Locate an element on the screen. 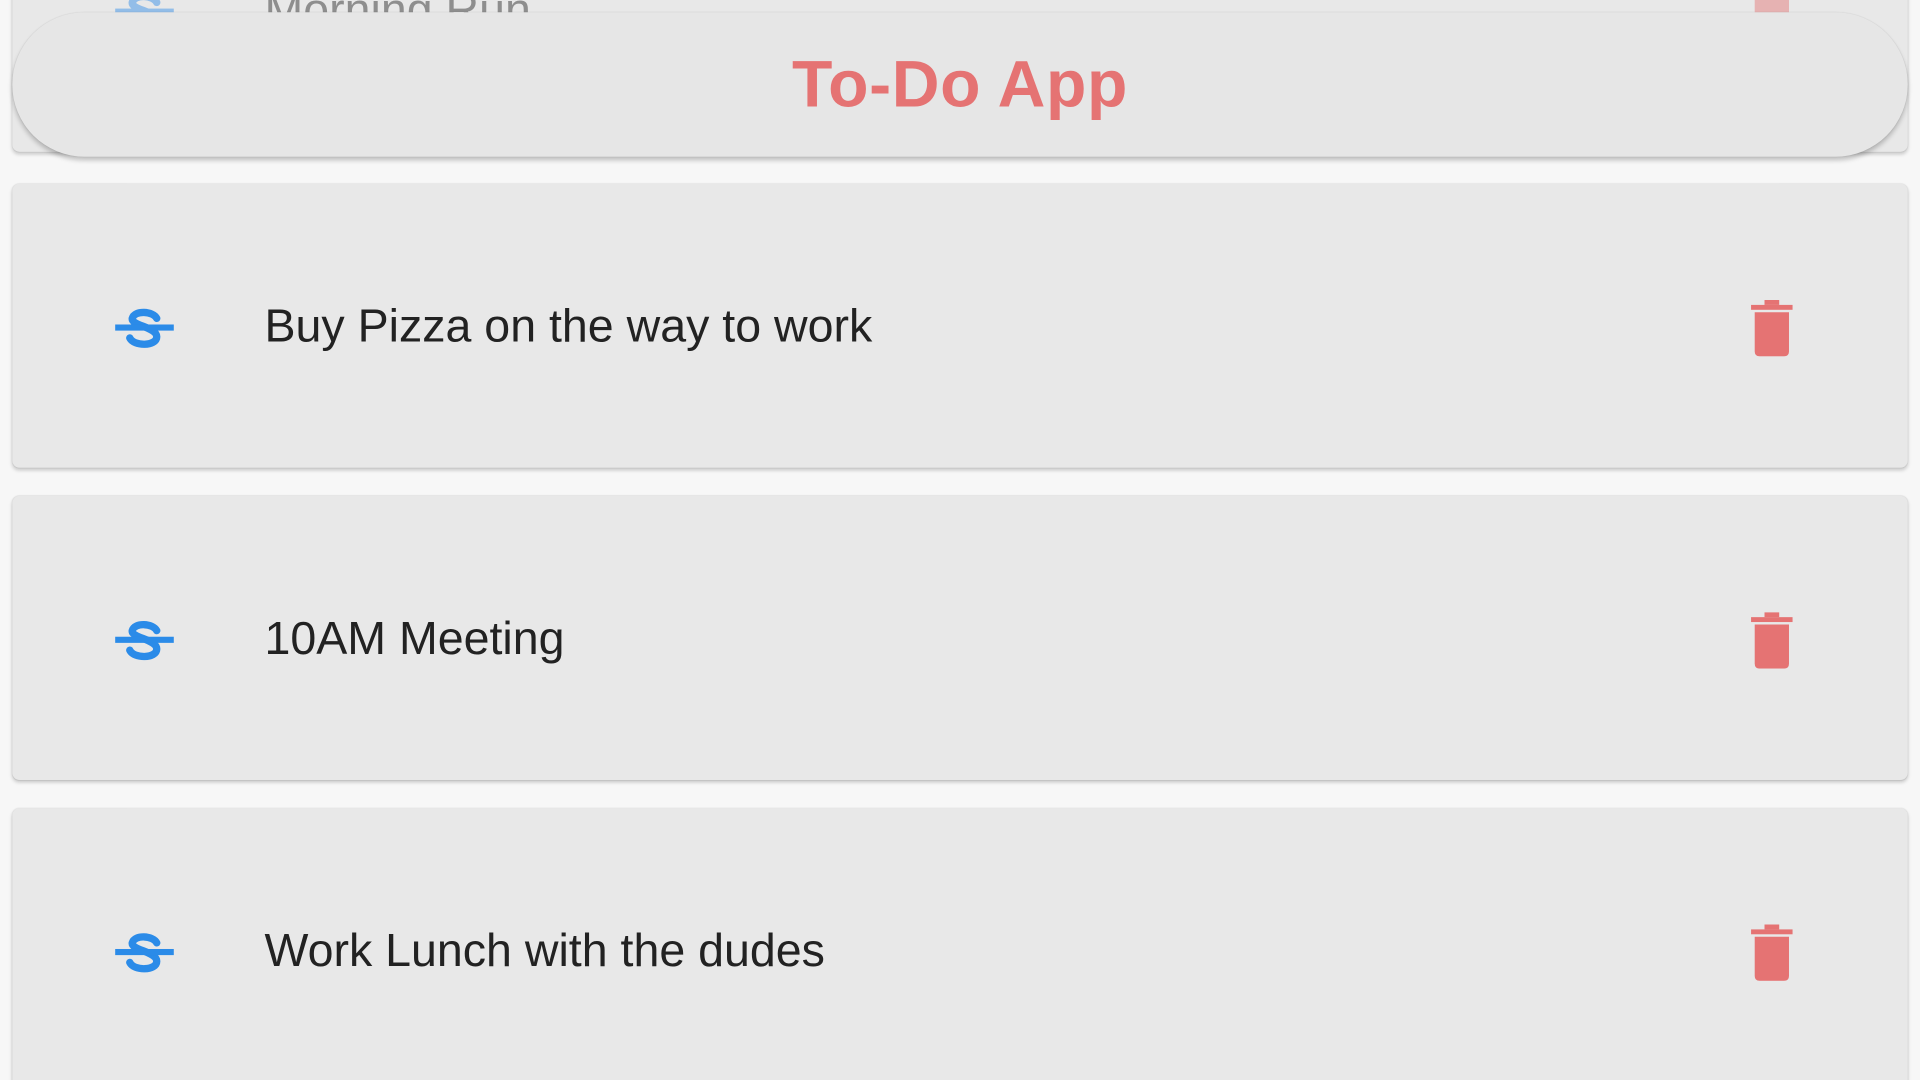 The height and width of the screenshot is (1080, 1920). todo-label: 10AM Meeting is located at coordinates (414, 639).